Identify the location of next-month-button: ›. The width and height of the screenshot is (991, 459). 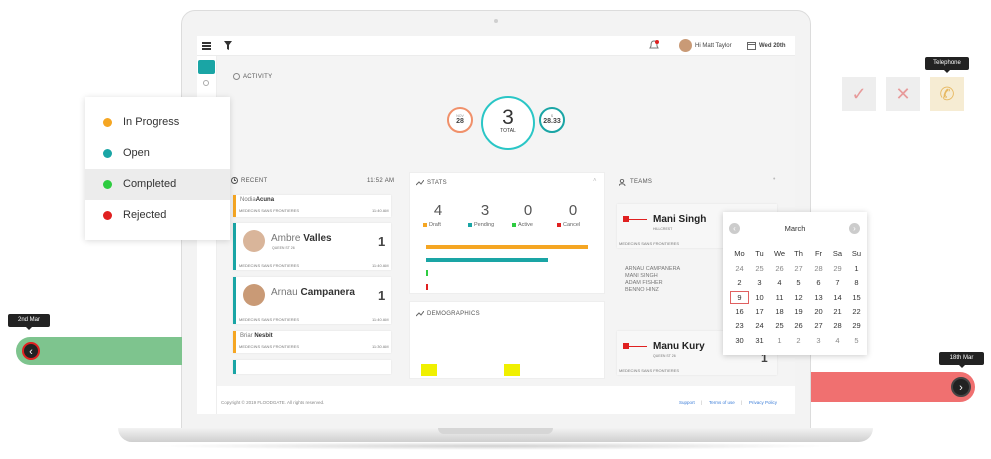
(854, 228).